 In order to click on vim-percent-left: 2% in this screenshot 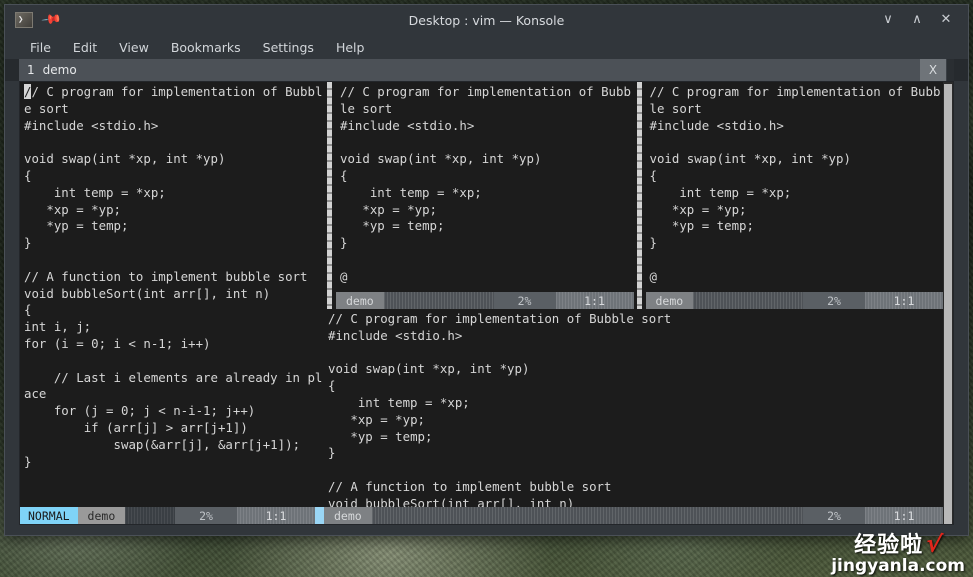, I will do `click(206, 515)`.